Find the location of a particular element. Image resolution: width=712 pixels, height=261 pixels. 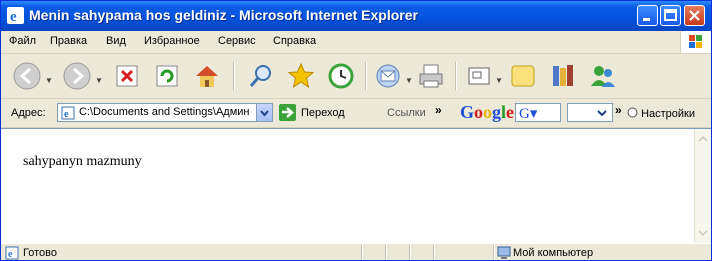

search-icon is located at coordinates (261, 76).